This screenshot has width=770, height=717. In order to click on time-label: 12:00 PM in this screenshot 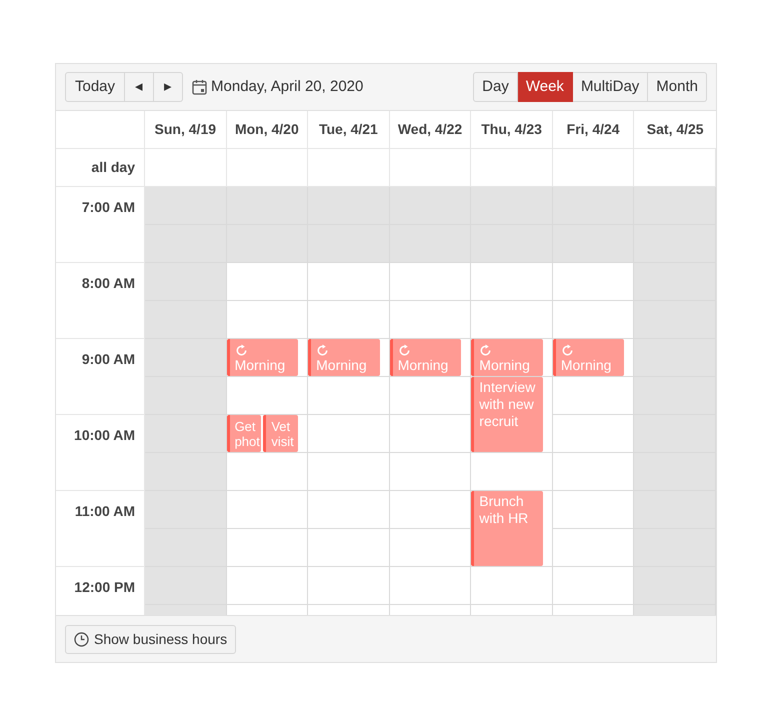, I will do `click(104, 587)`.